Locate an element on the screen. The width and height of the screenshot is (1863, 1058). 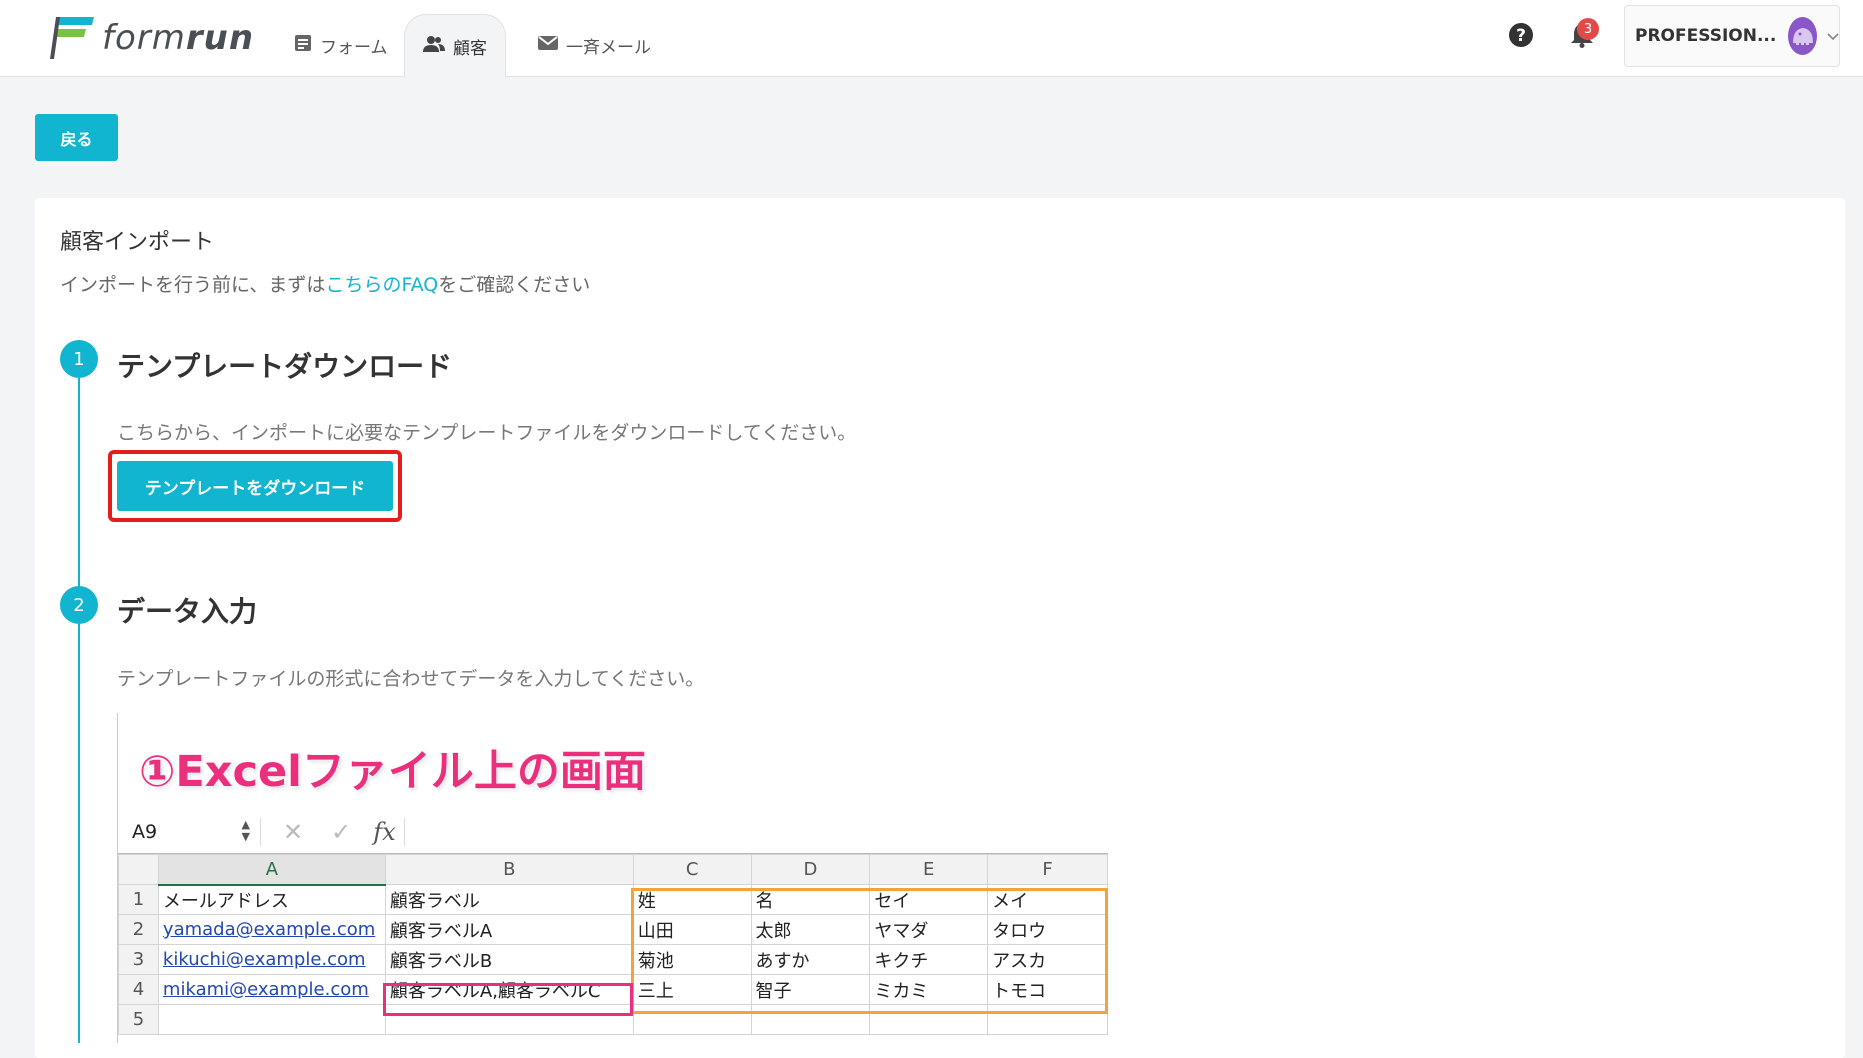
name-columns-highlight-box is located at coordinates (869, 951).